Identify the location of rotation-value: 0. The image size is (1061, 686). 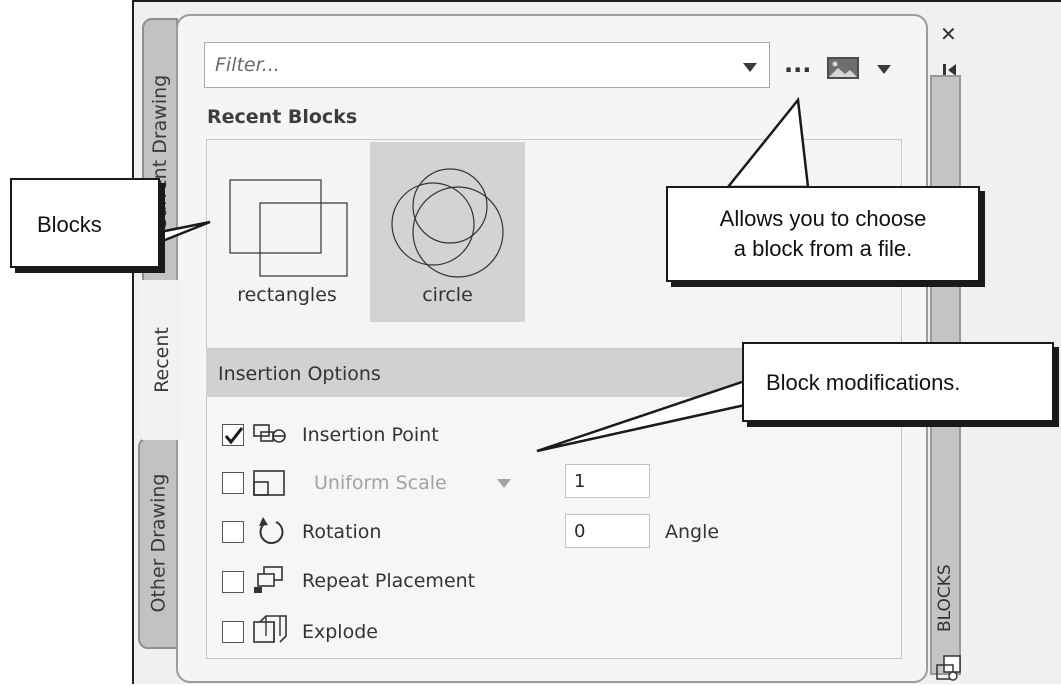
(607, 531).